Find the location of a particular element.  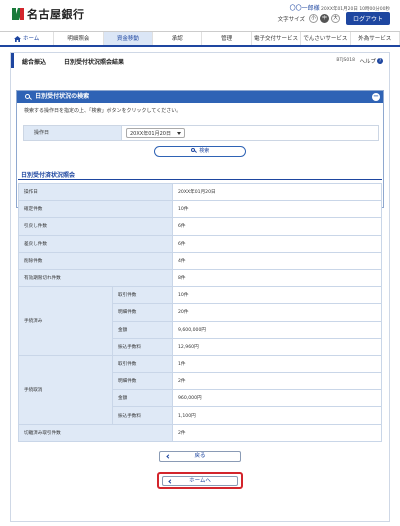

screen-id: BTJS018 is located at coordinates (345, 60).